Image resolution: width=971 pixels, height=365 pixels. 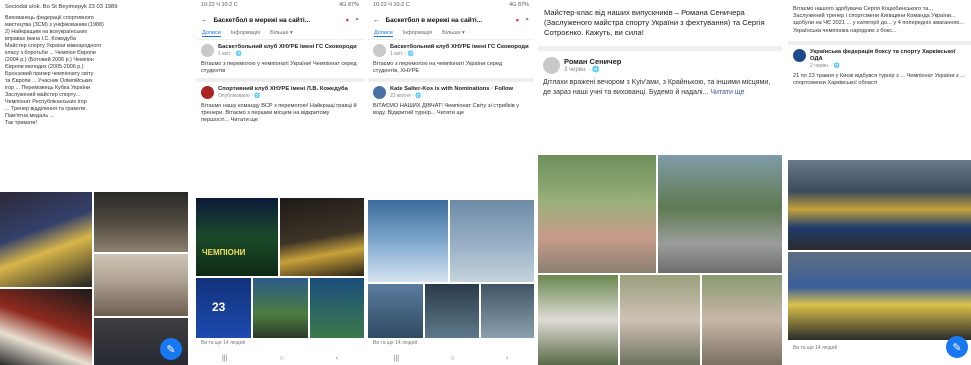 What do you see at coordinates (727, 92) in the screenshot?
I see `read-more-link: Читати ще` at bounding box center [727, 92].